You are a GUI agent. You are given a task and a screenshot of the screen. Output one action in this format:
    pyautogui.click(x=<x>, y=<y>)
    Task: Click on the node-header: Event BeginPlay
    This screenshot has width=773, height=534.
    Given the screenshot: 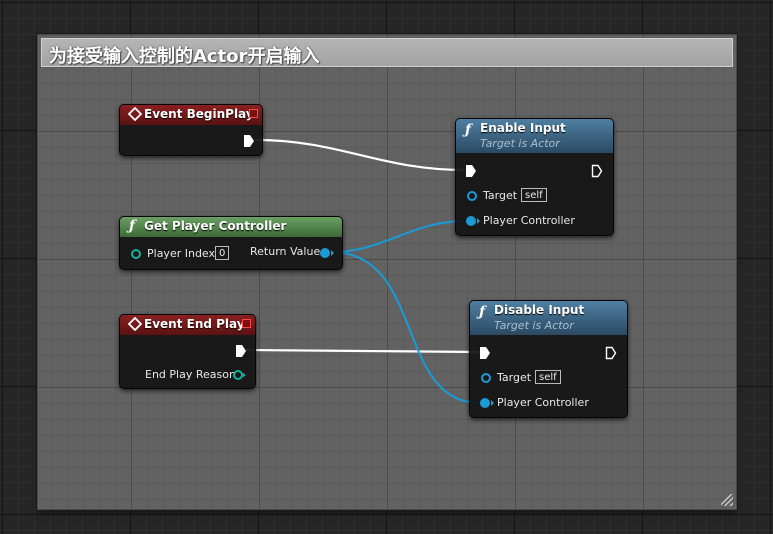 What is the action you would take?
    pyautogui.click(x=191, y=115)
    